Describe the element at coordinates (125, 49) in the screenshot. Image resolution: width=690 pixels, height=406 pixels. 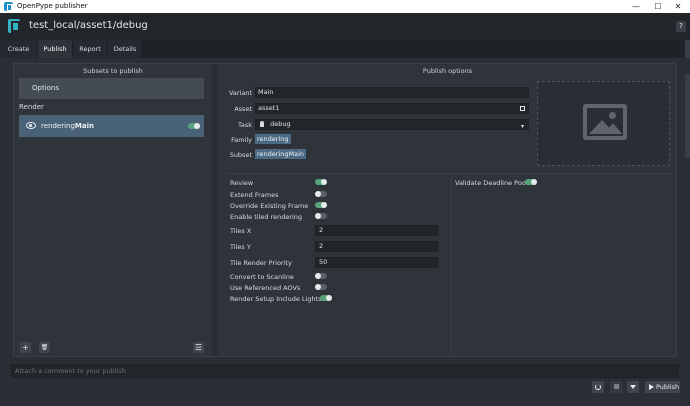
I see `tab-details: Details` at that location.